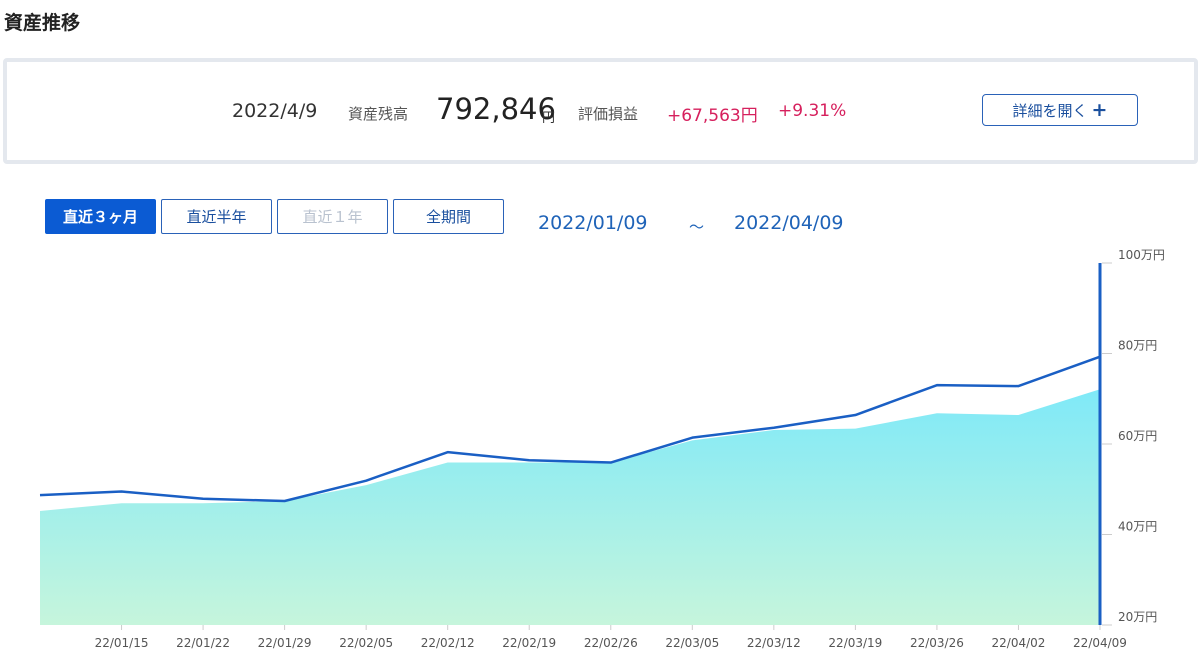 The width and height of the screenshot is (1200, 662). I want to click on x-tick-label: 22/04/02, so click(1019, 643).